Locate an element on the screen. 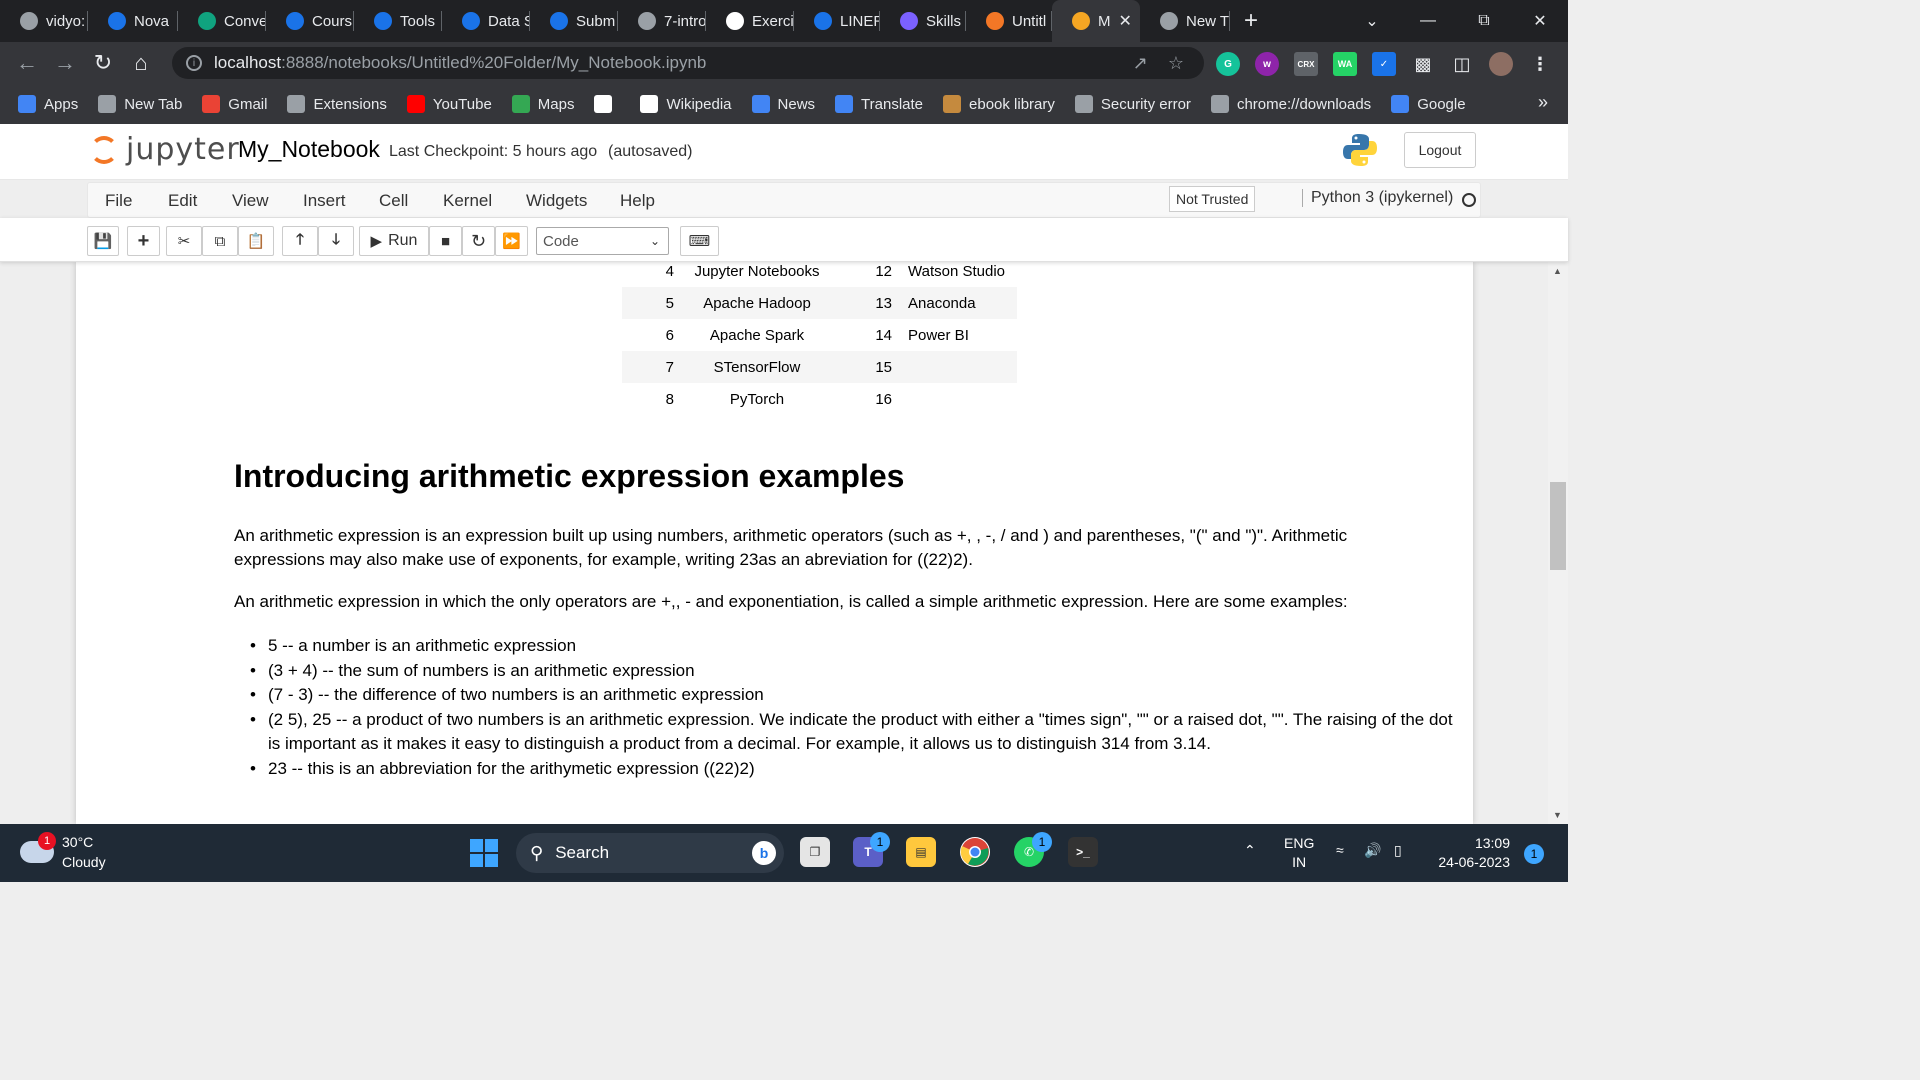  bookmark-item: Google is located at coordinates (1428, 104).